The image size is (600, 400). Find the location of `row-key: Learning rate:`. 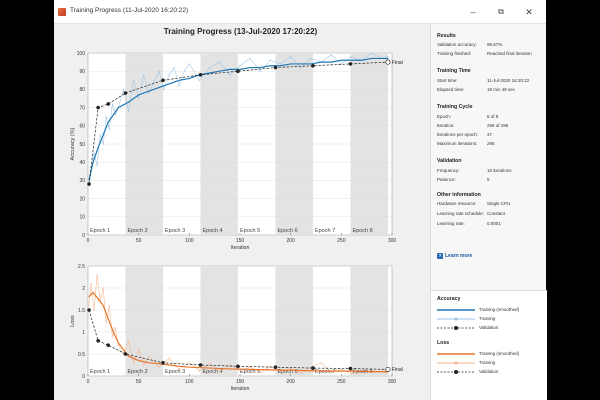

row-key: Learning rate: is located at coordinates (451, 223).